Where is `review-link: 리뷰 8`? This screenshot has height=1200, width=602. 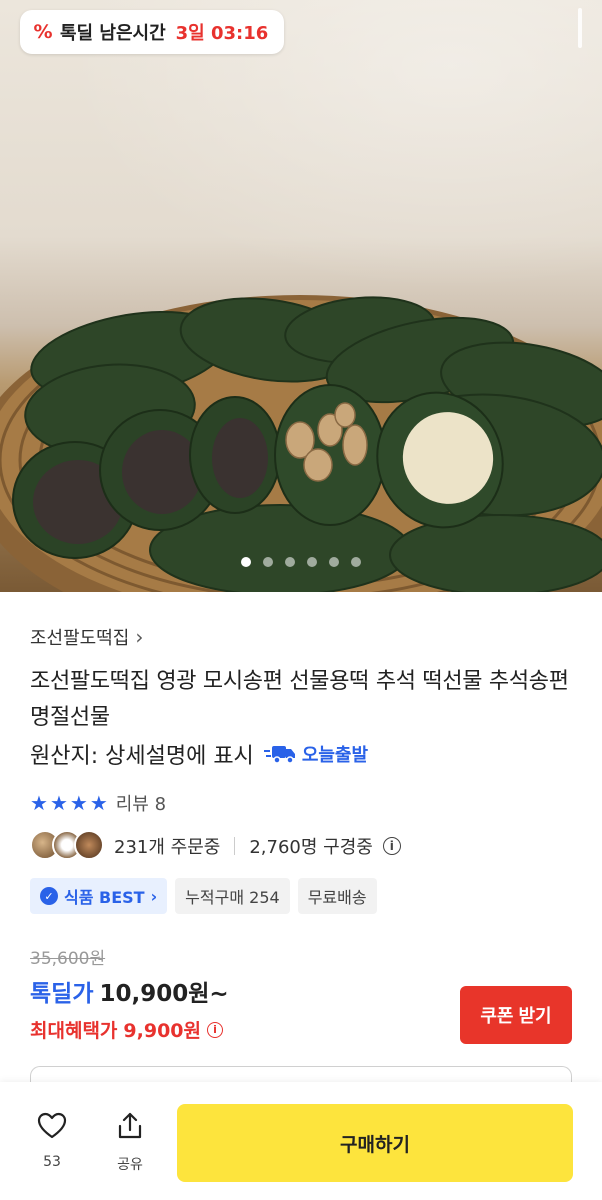
review-link: 리뷰 8 is located at coordinates (141, 803).